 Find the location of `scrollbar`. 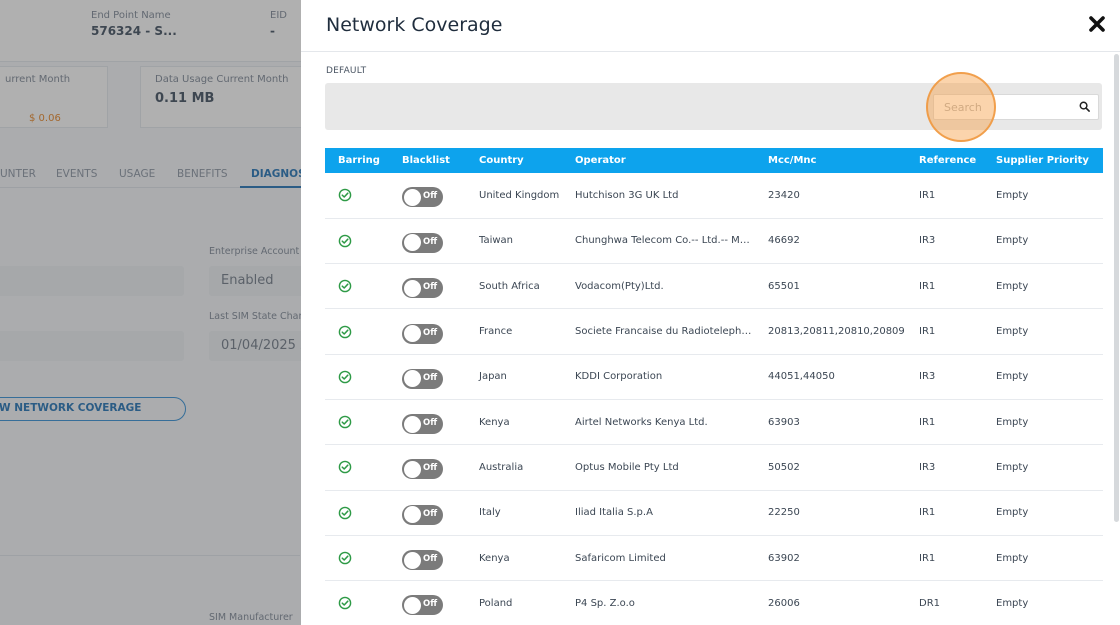

scrollbar is located at coordinates (1116, 288).